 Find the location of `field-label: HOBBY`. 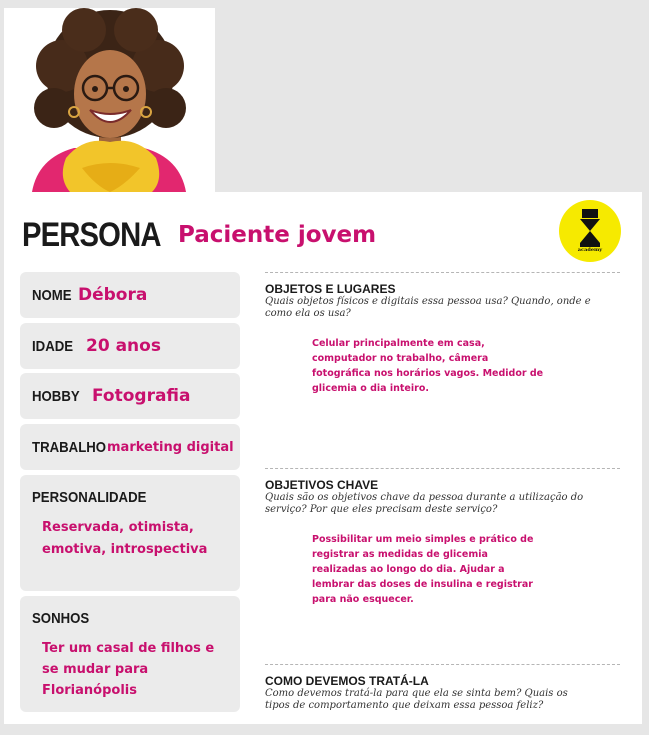

field-label: HOBBY is located at coordinates (56, 396).